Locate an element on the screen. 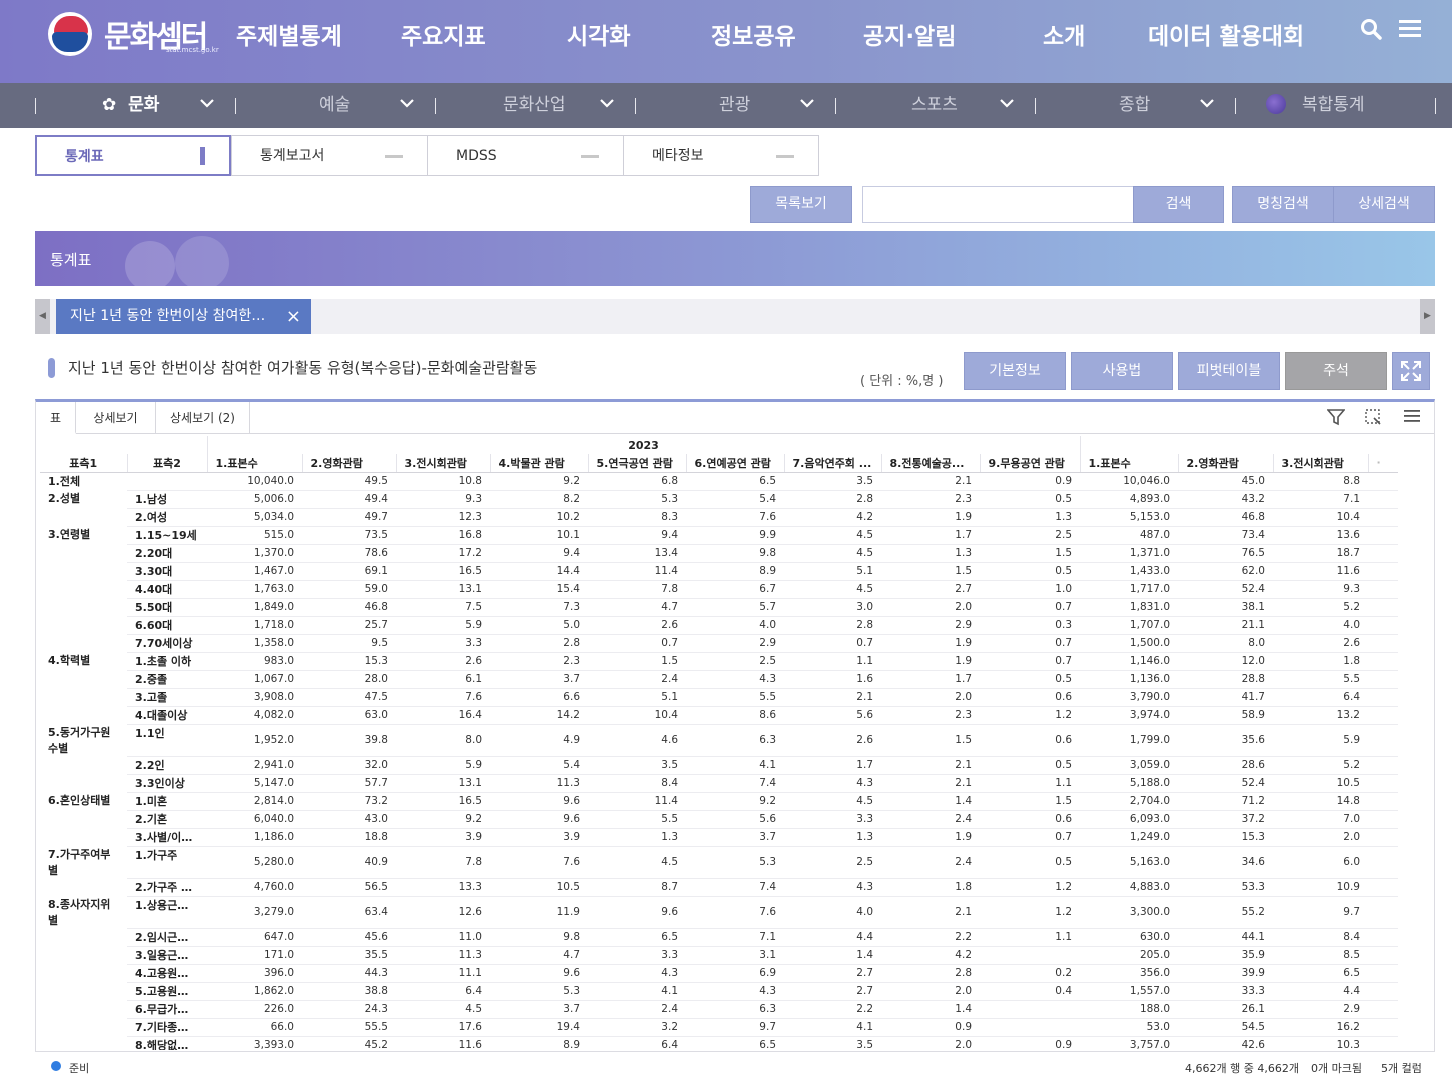 This screenshot has height=1090, width=1452. table-cell: 2.8 is located at coordinates (539, 643).